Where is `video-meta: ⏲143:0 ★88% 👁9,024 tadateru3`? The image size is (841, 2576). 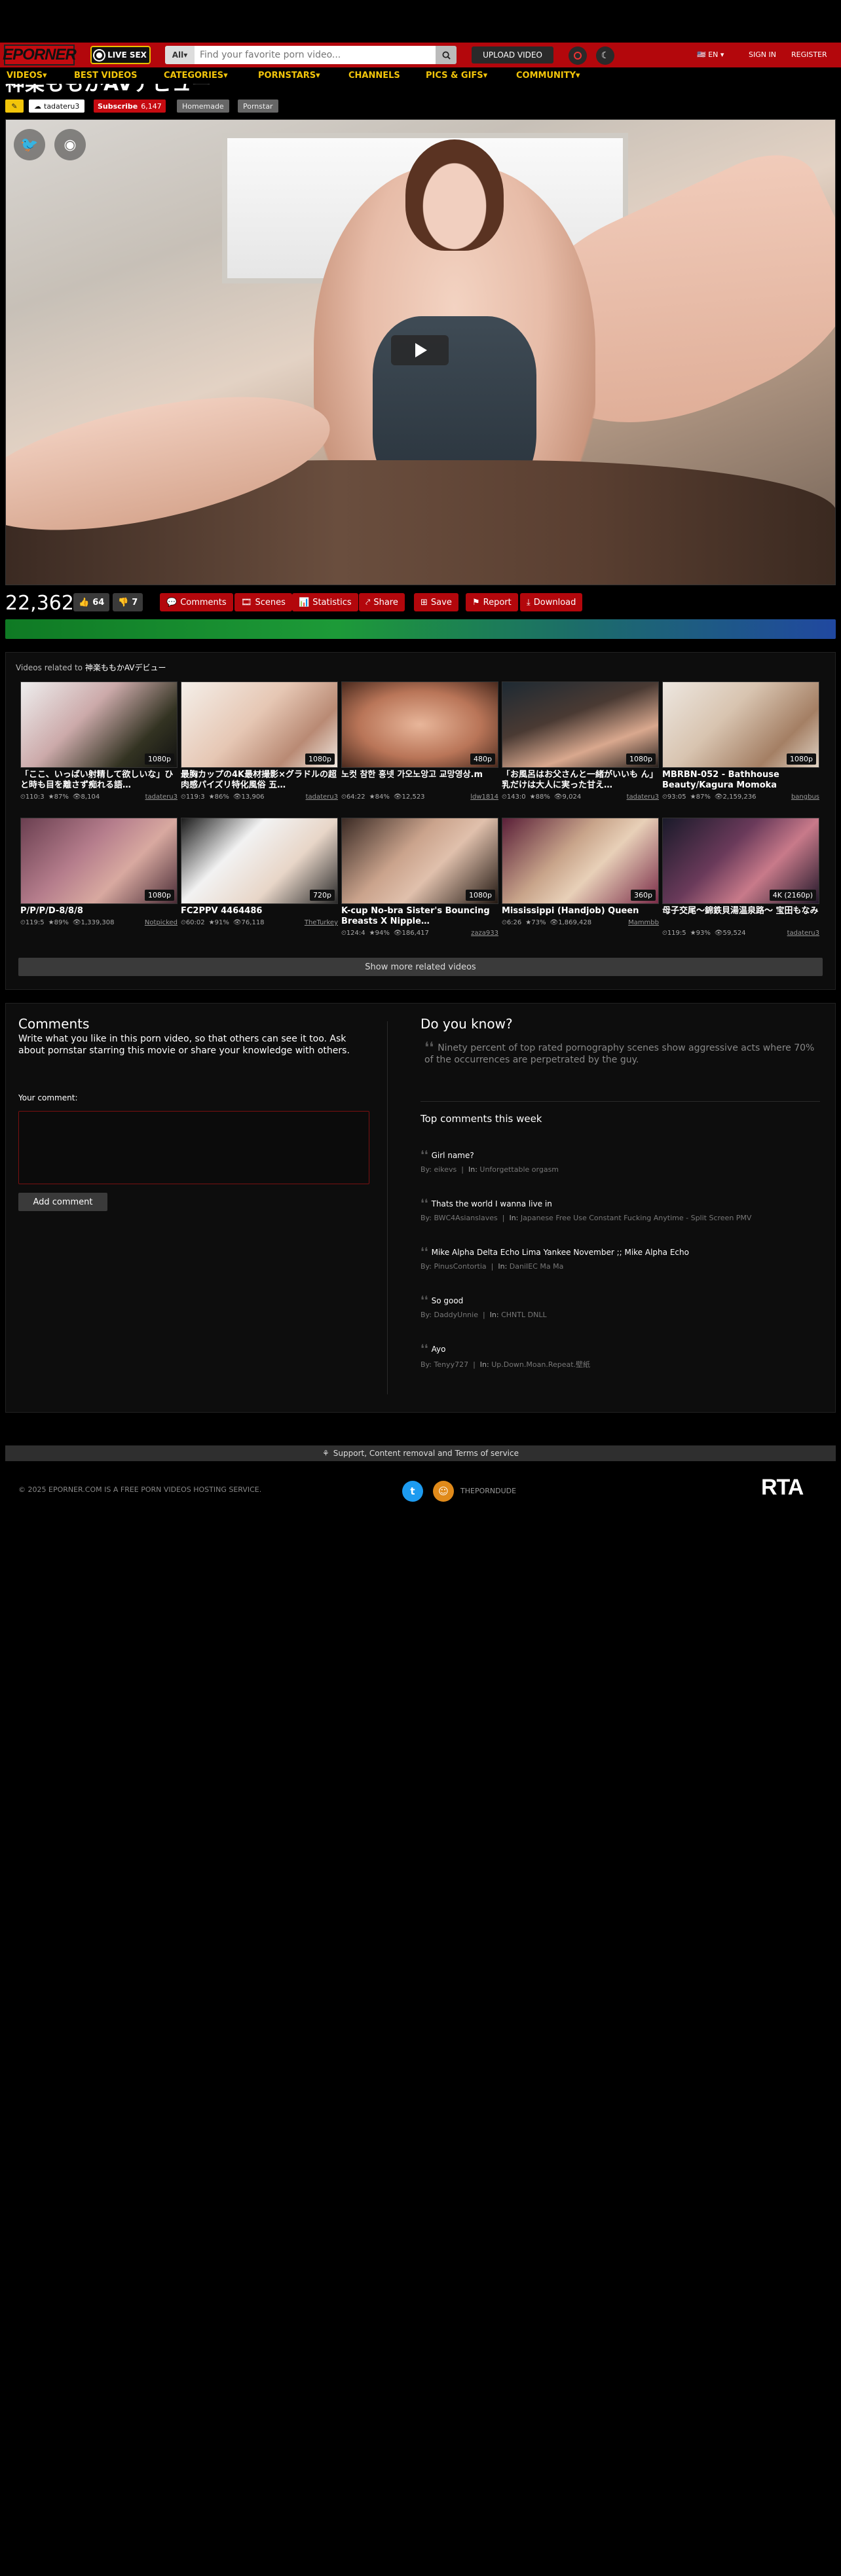
video-meta: ⏲143:0 ★88% 👁9,024 tadateru3 is located at coordinates (580, 797).